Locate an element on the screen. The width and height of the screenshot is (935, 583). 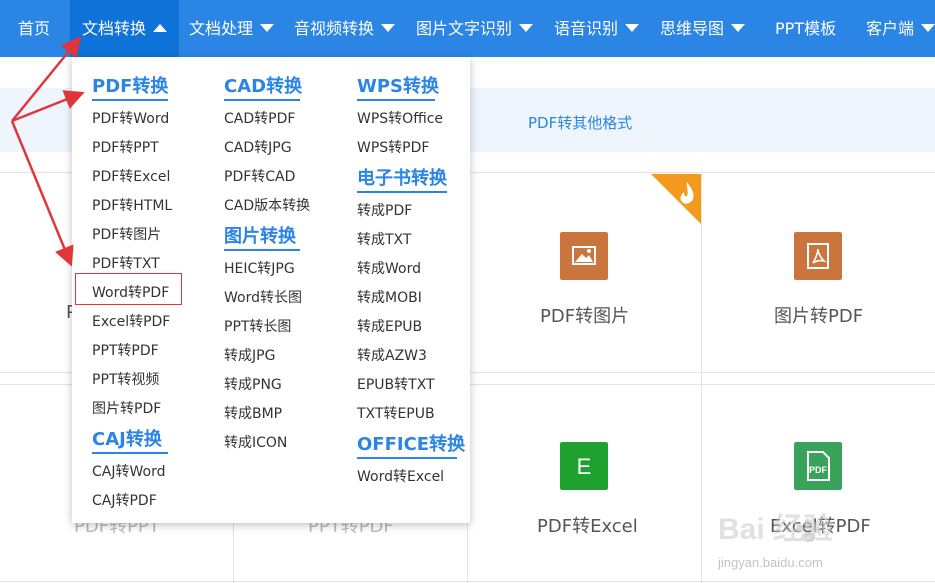
svg-text: jingyan.baidu.com is located at coordinates (770, 562).